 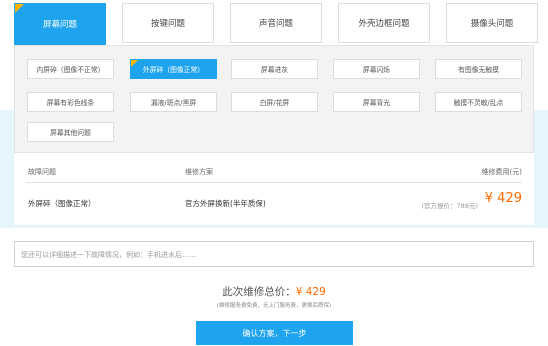 I want to click on total-price: 此次维修总价：¥ 429, so click(x=274, y=291).